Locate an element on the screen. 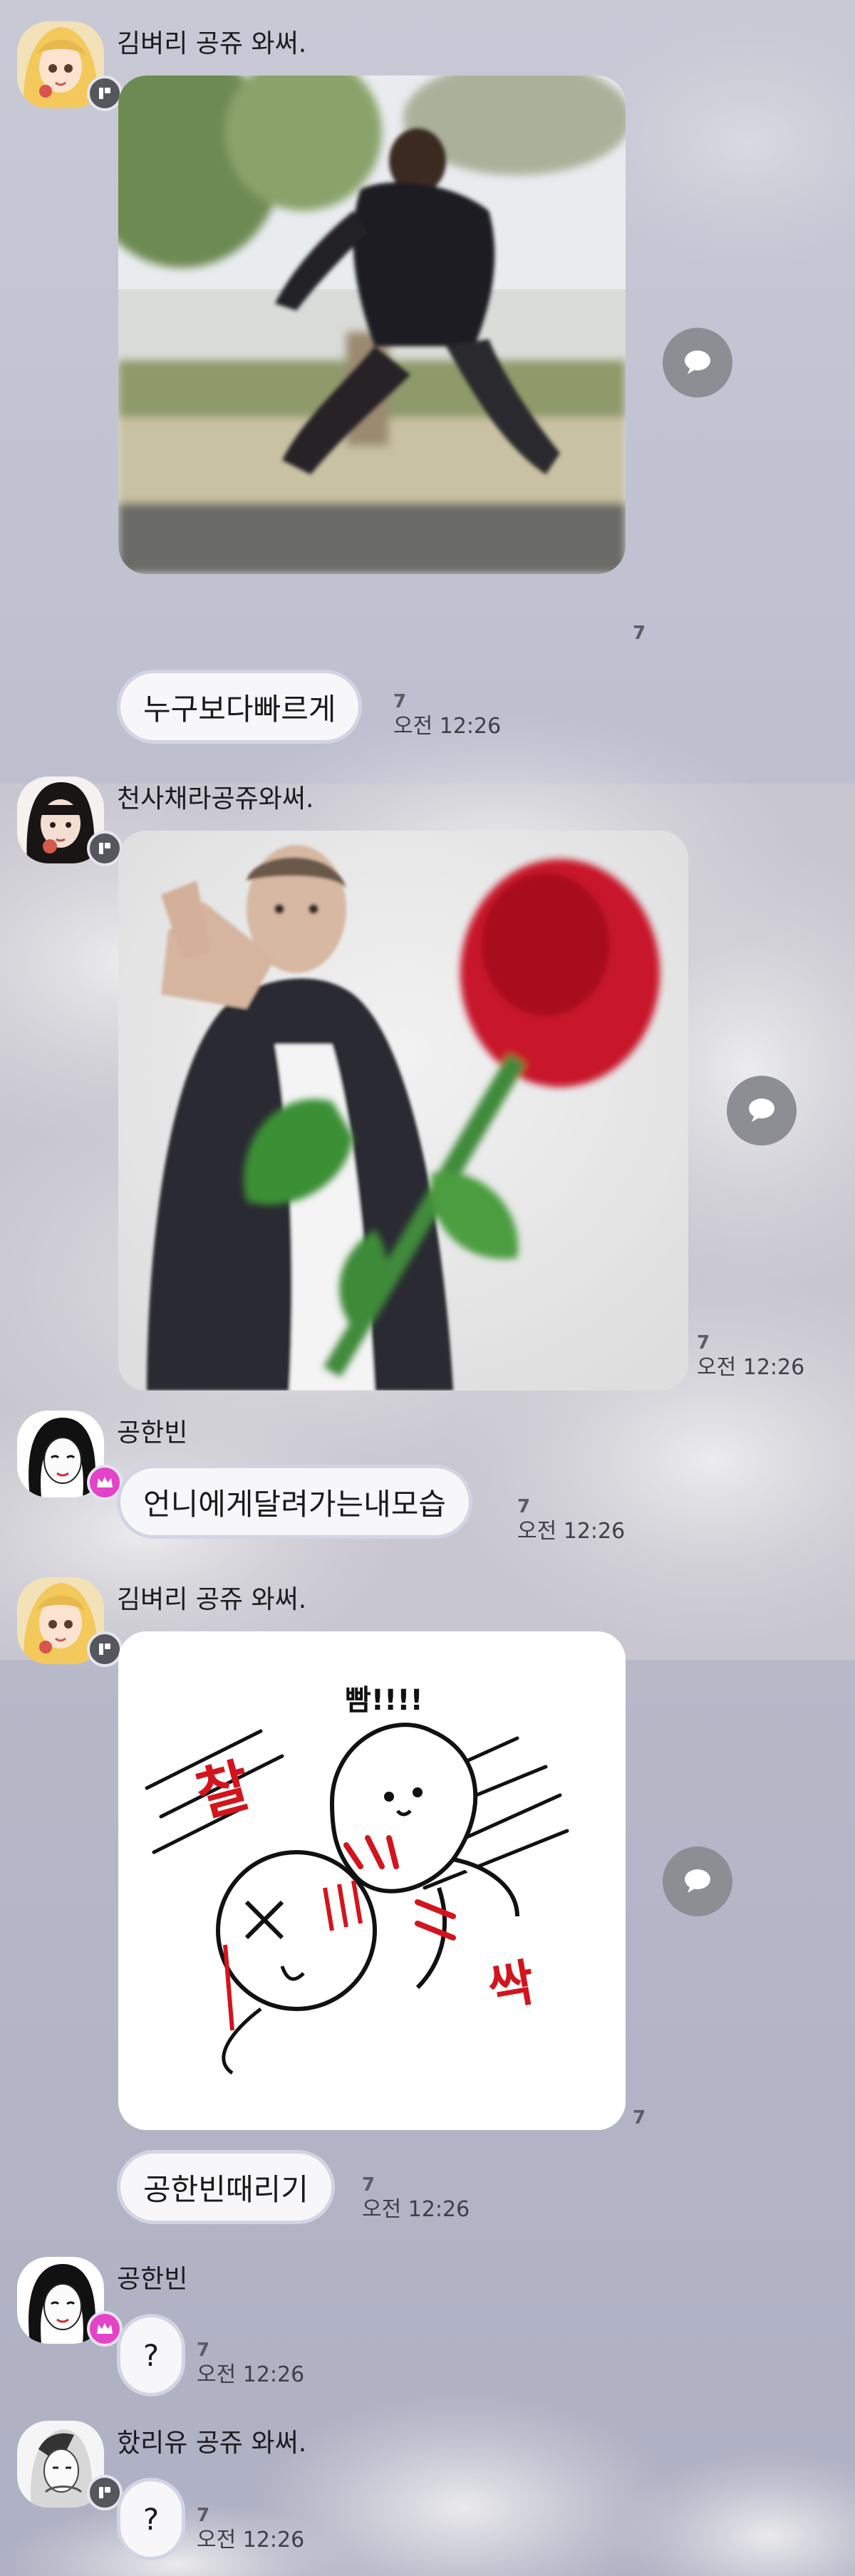 The width and height of the screenshot is (855, 2576). message-bubble: 언니에게달려가는내모습 is located at coordinates (295, 1502).